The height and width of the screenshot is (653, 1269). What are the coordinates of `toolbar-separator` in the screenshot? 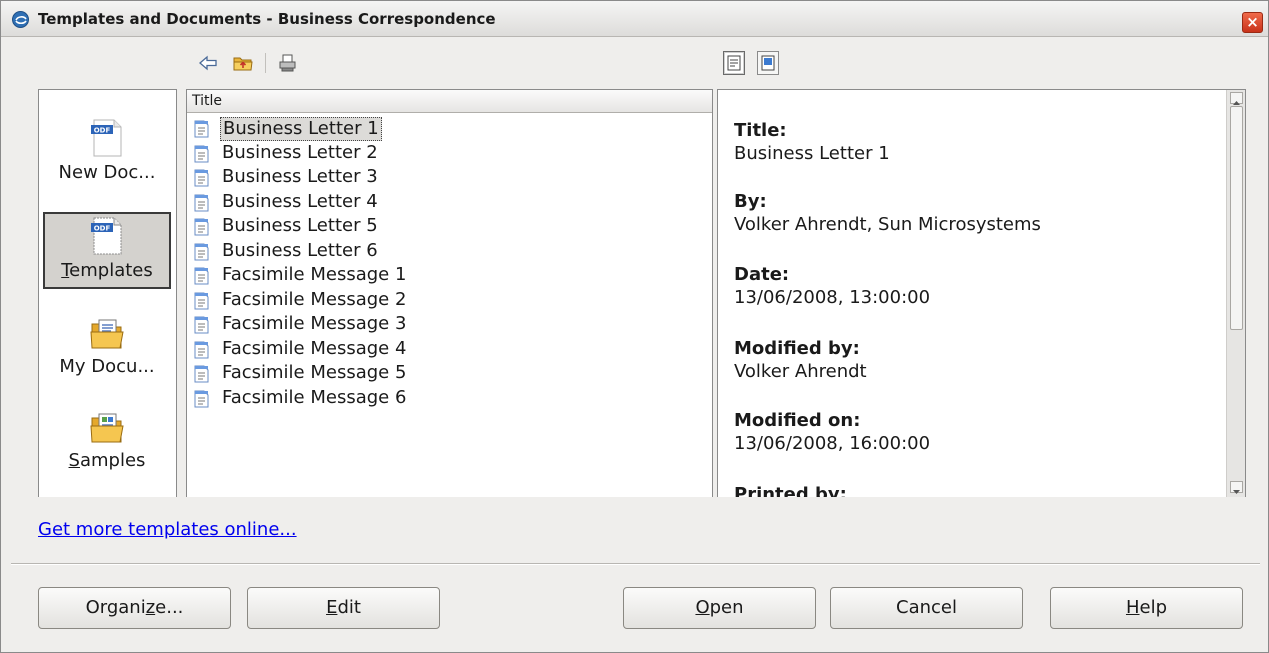 It's located at (265, 63).